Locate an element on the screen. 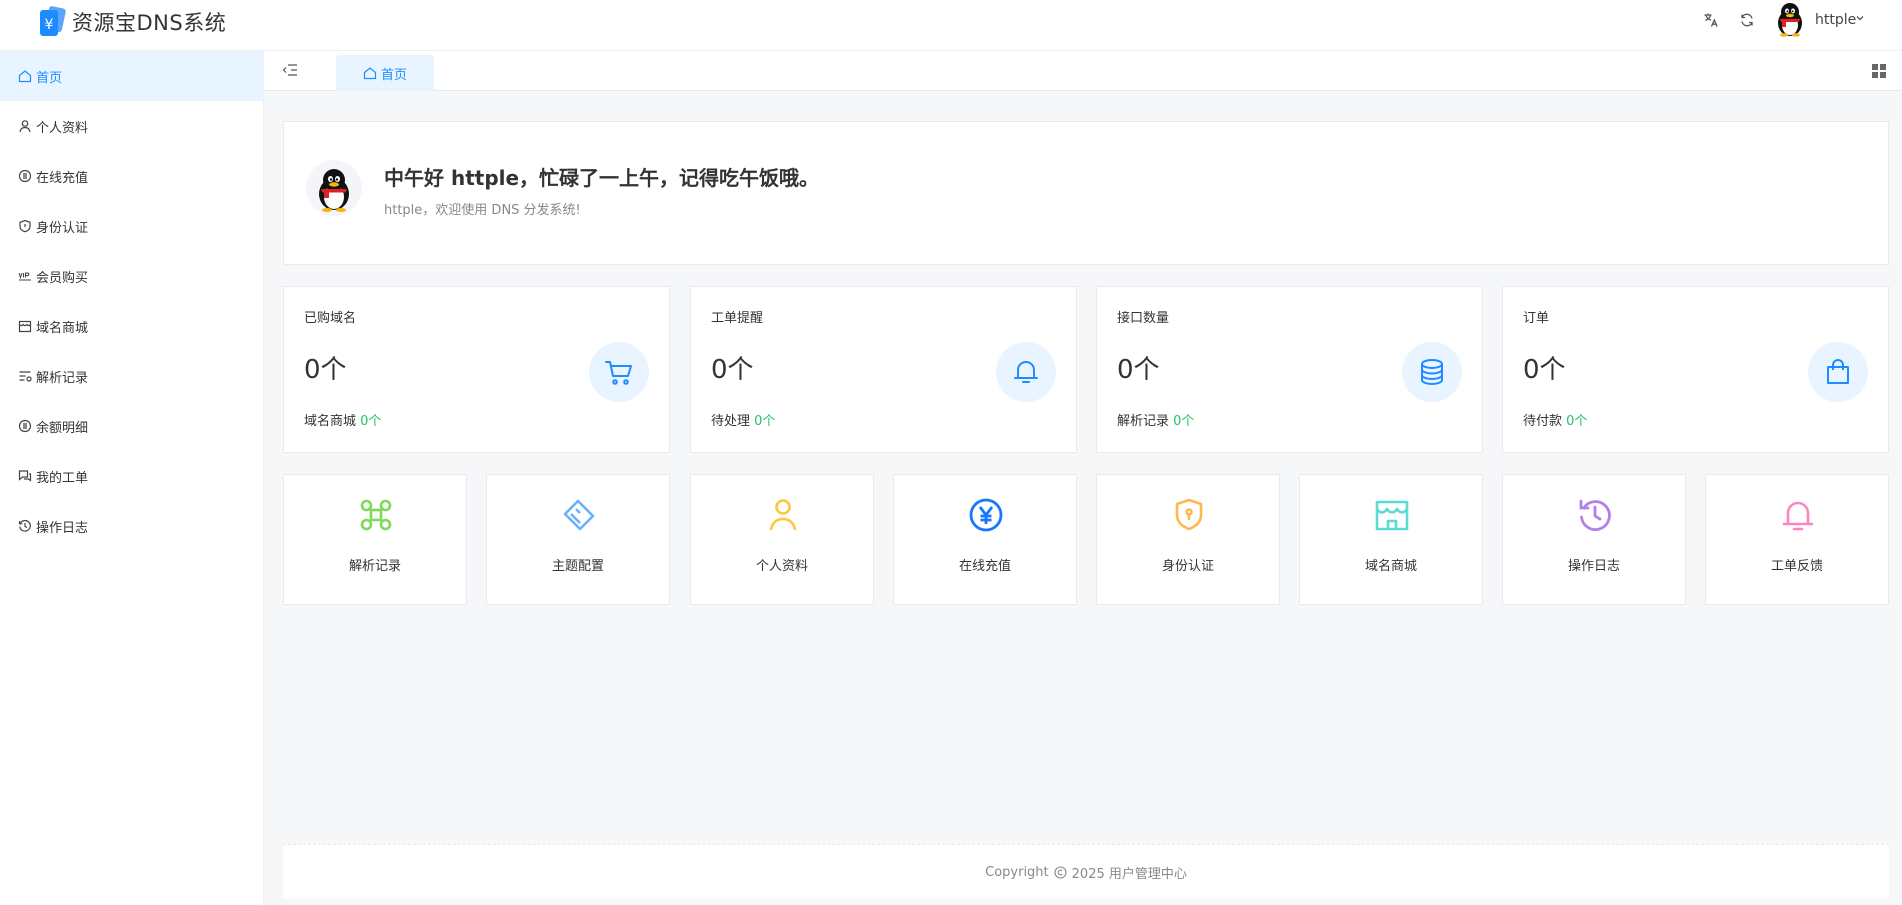 The image size is (1902, 905). stat-footer: 待付款 0个 is located at coordinates (1555, 419).